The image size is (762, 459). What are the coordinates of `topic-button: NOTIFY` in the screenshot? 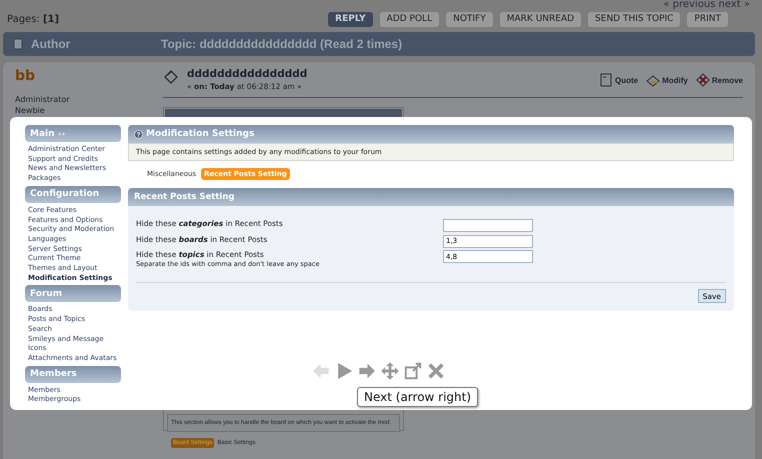 It's located at (469, 19).